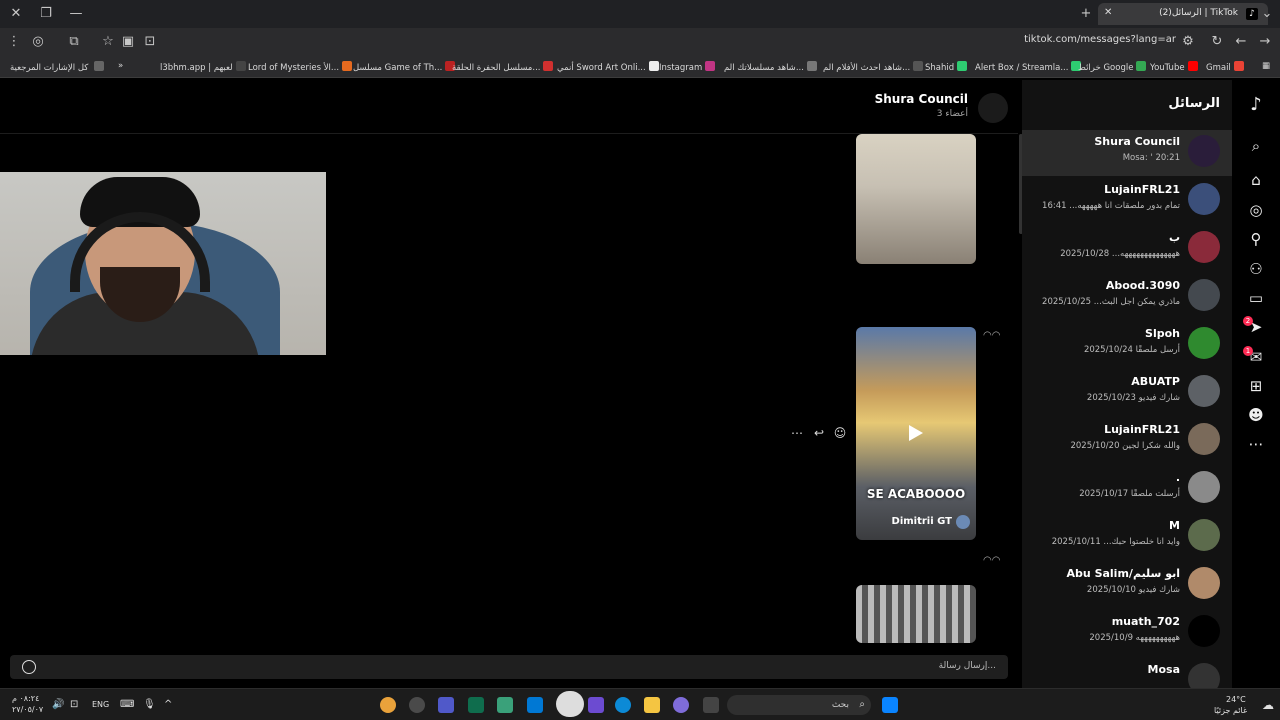 Image resolution: width=1280 pixels, height=720 pixels. Describe the element at coordinates (16, 14) in the screenshot. I see `close-window-icon: ✕` at that location.